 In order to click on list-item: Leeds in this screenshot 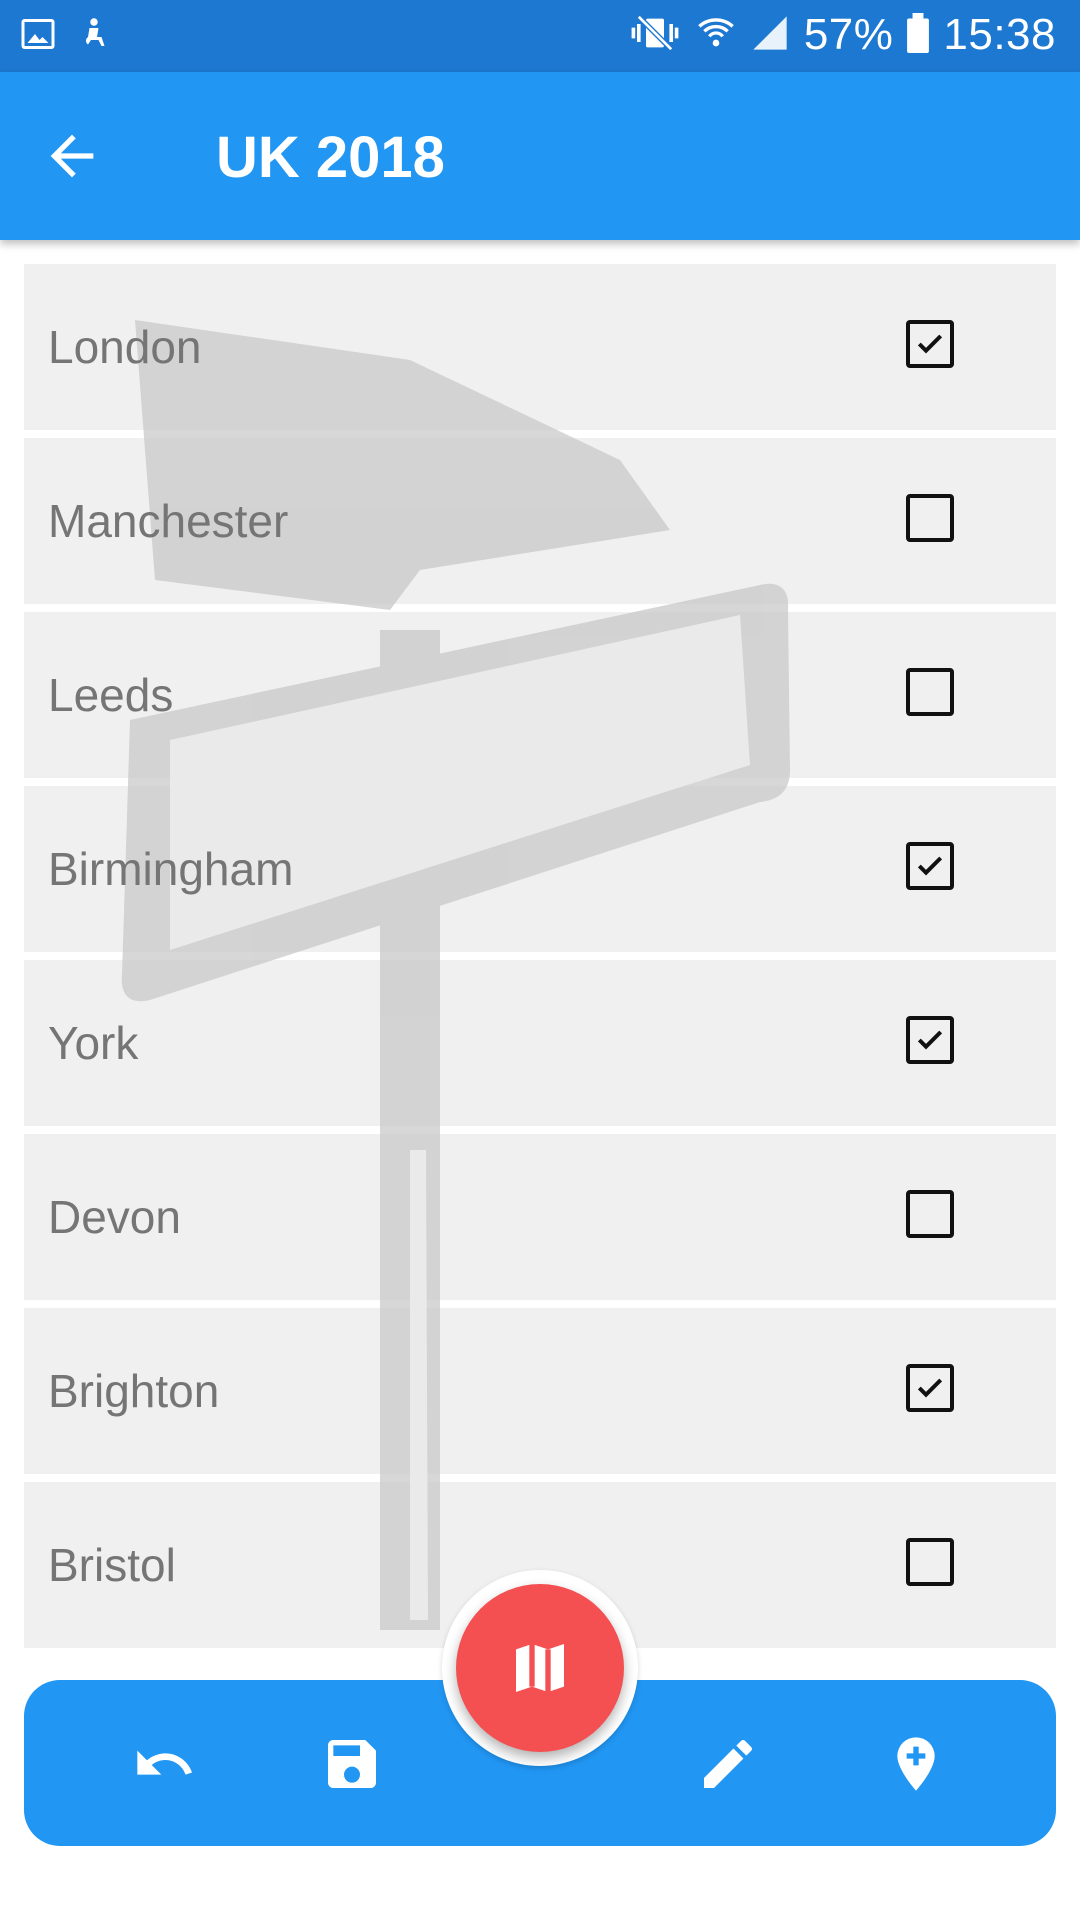, I will do `click(540, 695)`.